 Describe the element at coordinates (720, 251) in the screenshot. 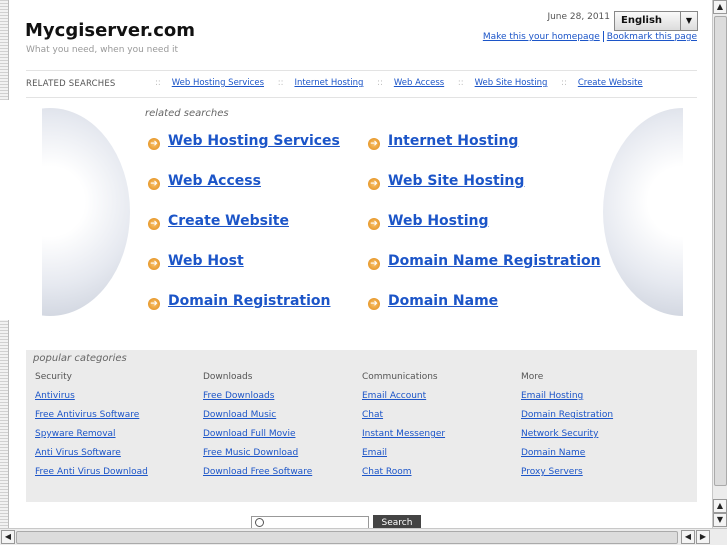

I see `vertical-scroll-thumb` at that location.